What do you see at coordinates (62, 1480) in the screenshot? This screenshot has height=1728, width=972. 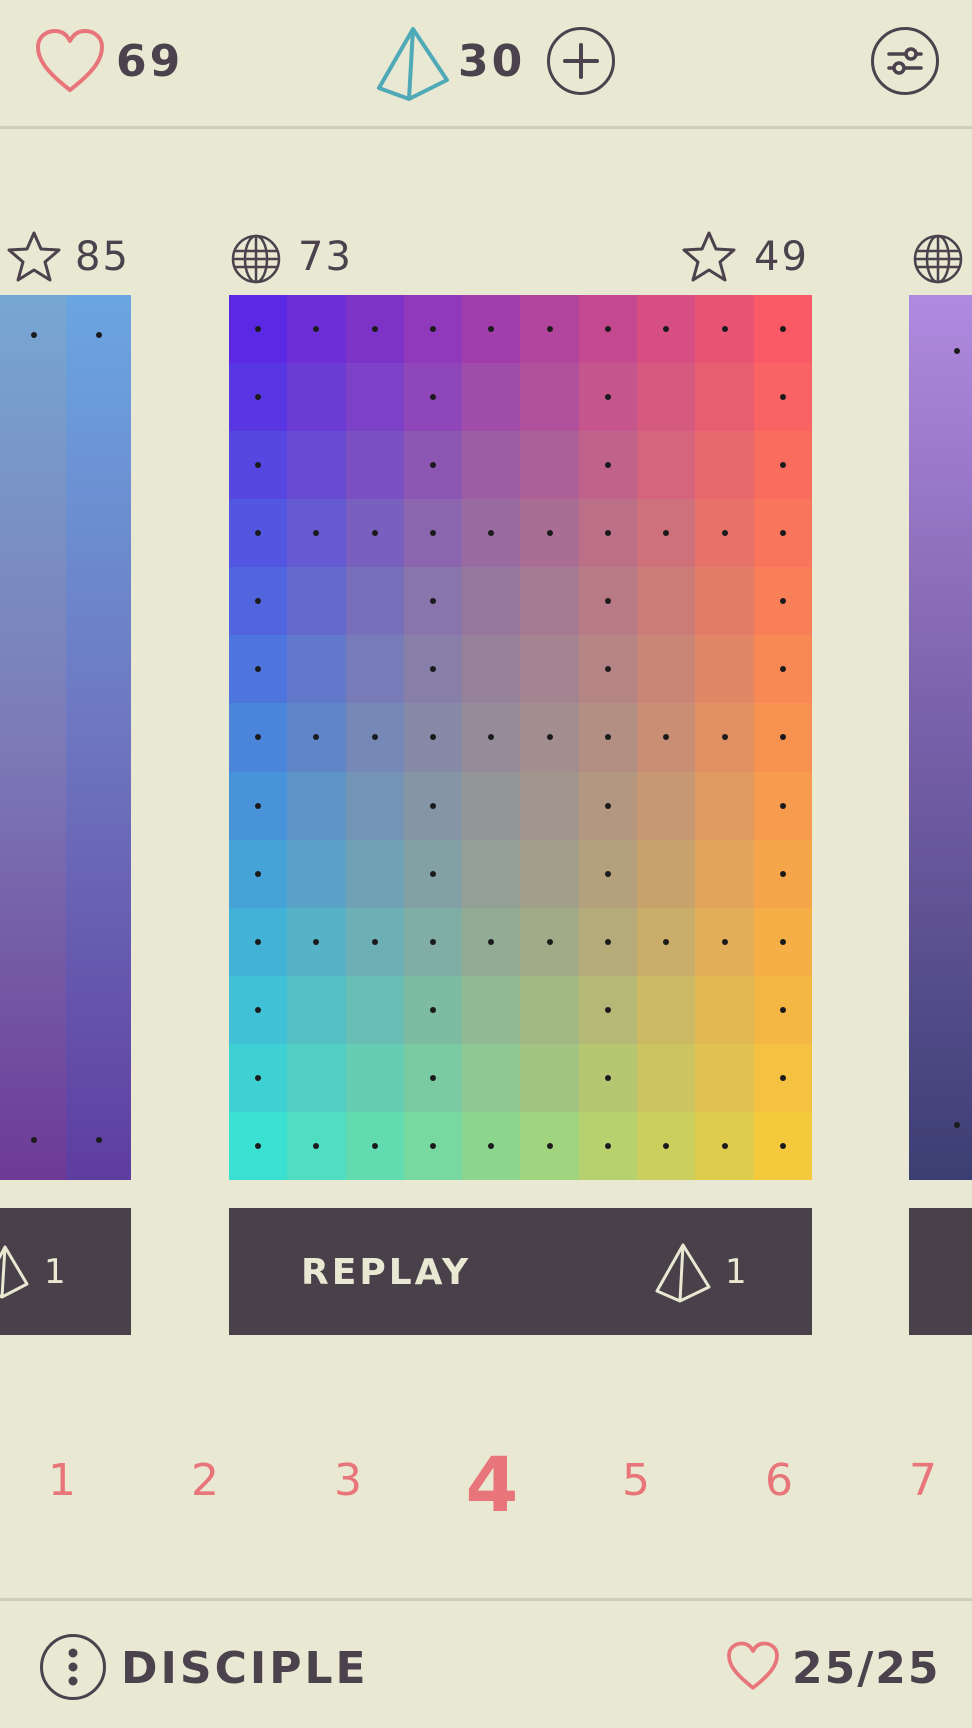 I see `page-1: 1` at bounding box center [62, 1480].